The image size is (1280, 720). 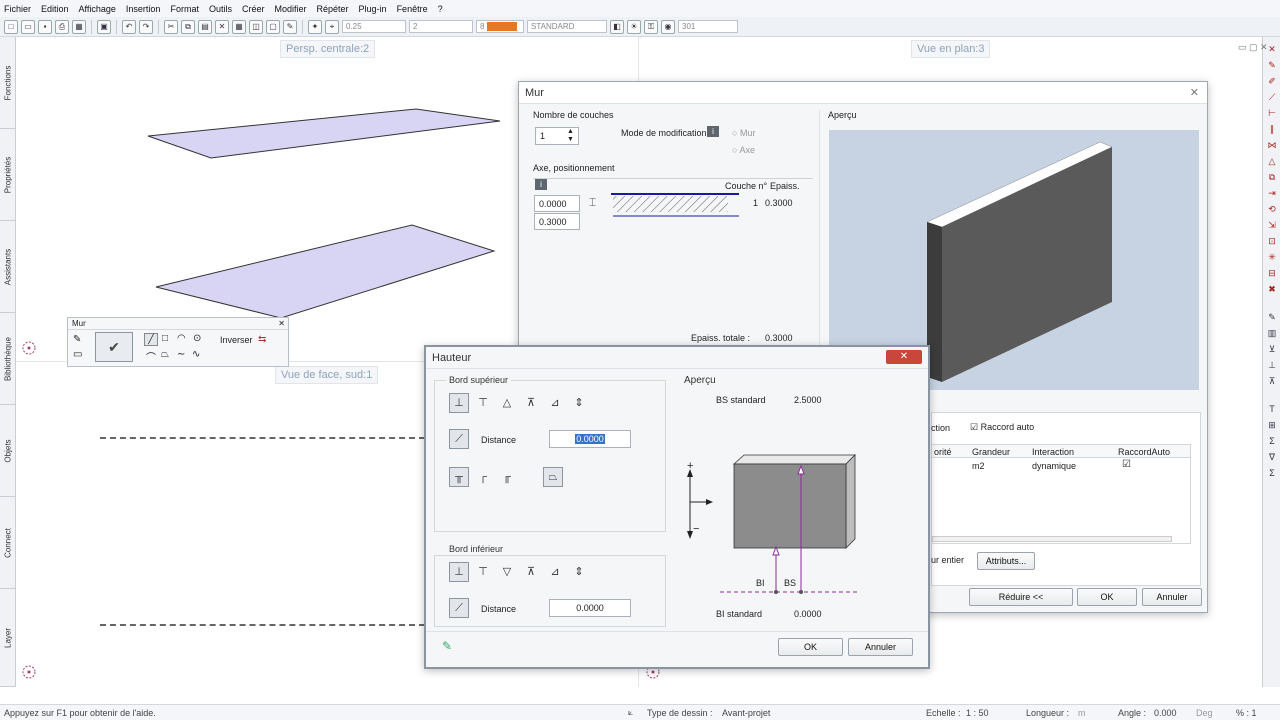 What do you see at coordinates (1054, 466) in the screenshot?
I see `cell-interaction: dynamique` at bounding box center [1054, 466].